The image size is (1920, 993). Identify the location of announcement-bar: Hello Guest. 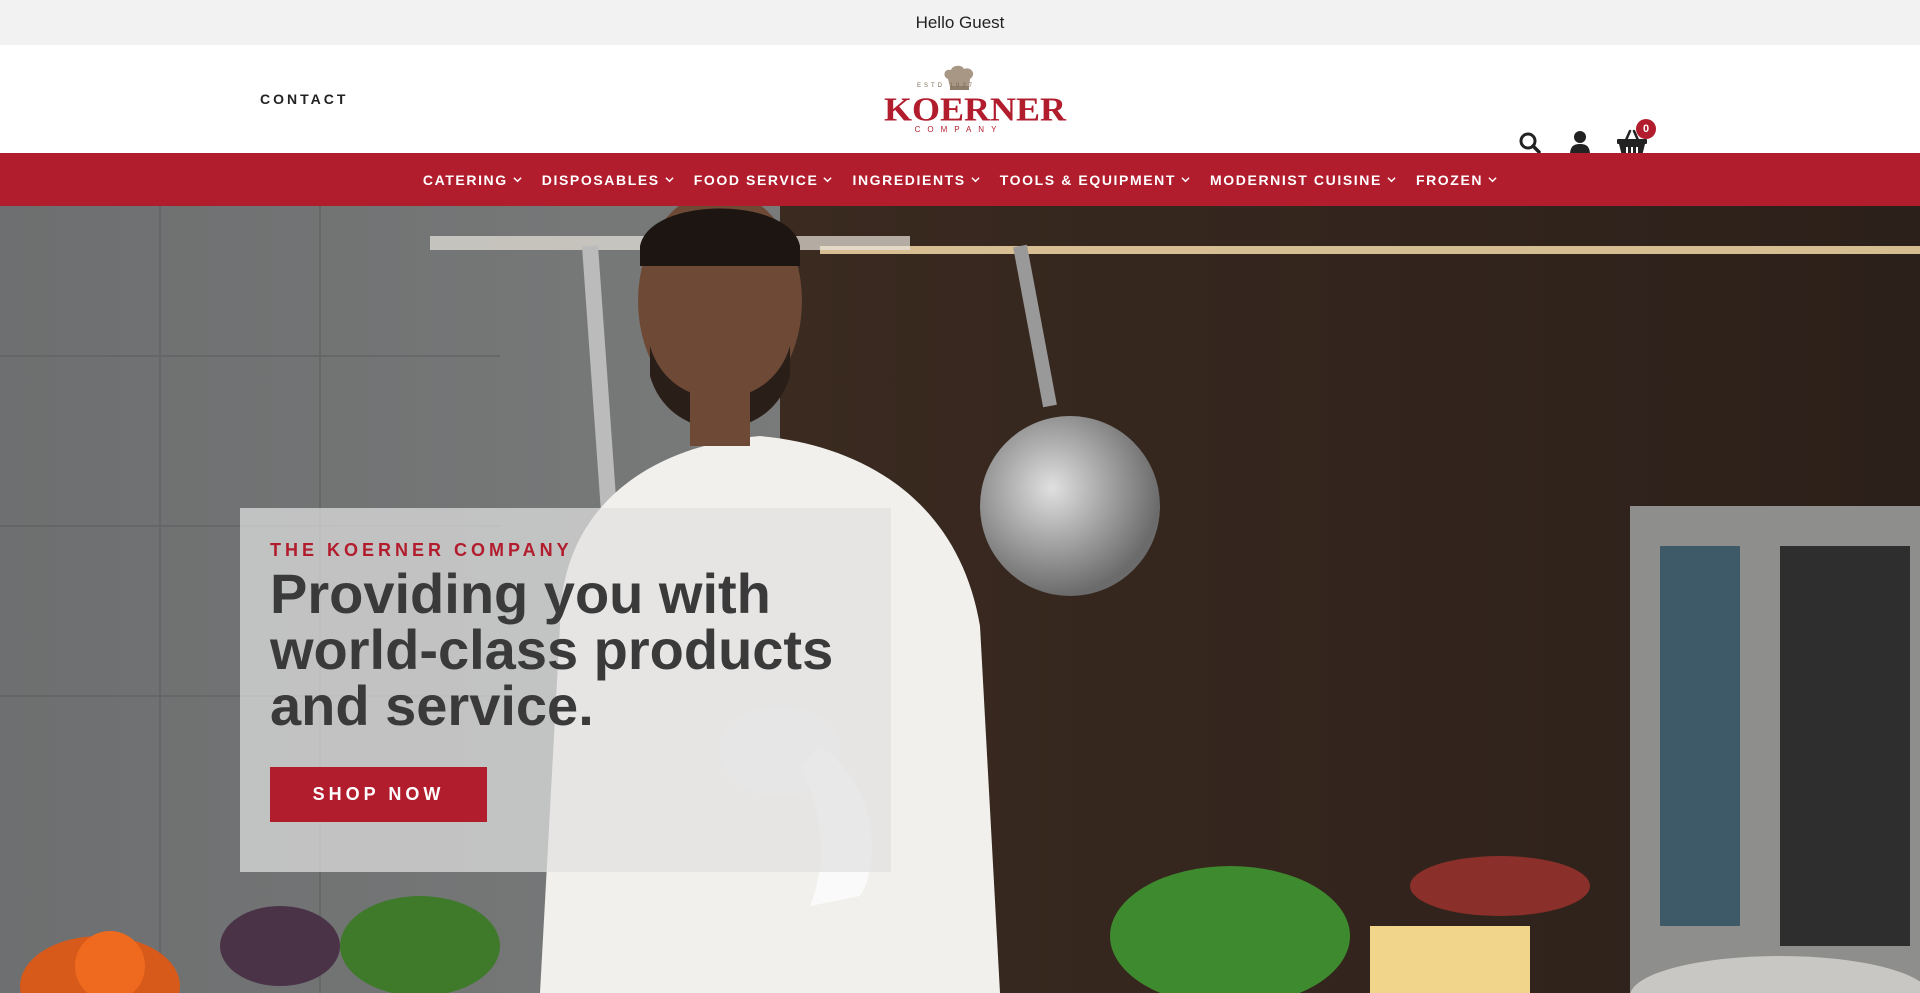
(960, 22).